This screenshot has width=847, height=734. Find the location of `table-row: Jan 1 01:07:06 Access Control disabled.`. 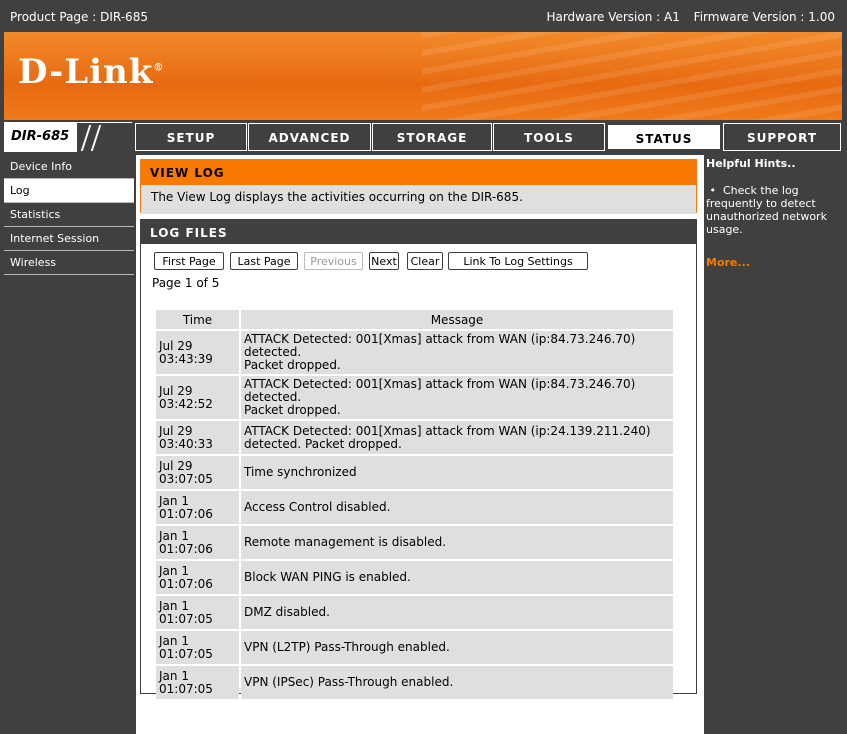

table-row: Jan 1 01:07:06 Access Control disabled. is located at coordinates (414, 507).